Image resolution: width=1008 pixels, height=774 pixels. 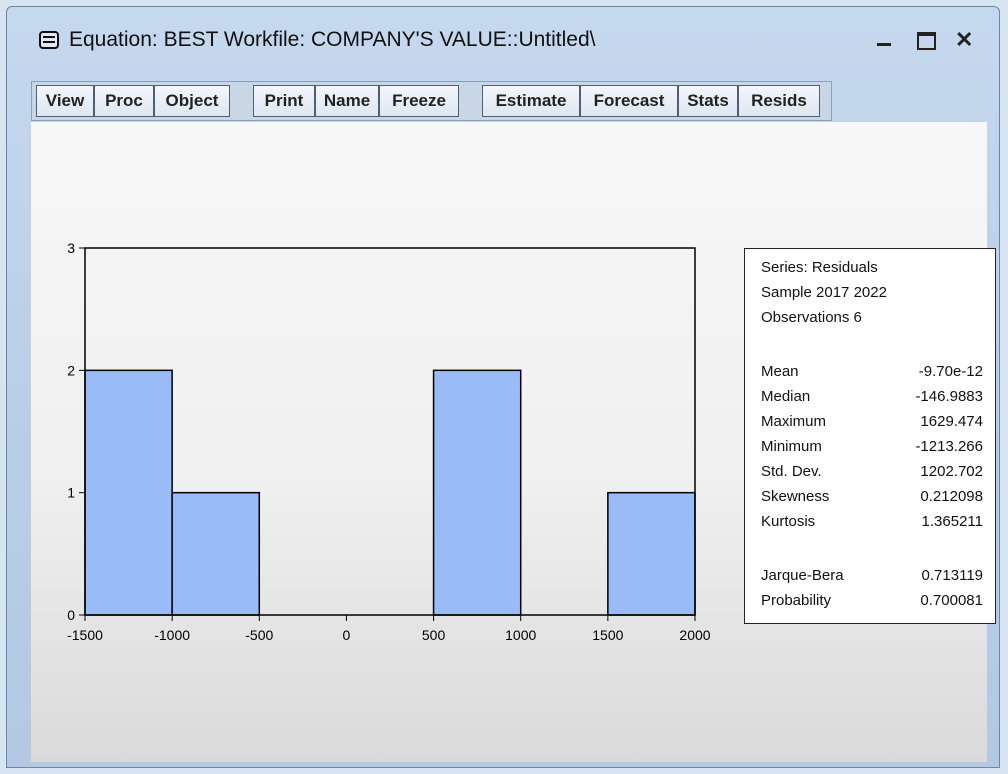 What do you see at coordinates (71, 248) in the screenshot?
I see `y-tick-label: 3` at bounding box center [71, 248].